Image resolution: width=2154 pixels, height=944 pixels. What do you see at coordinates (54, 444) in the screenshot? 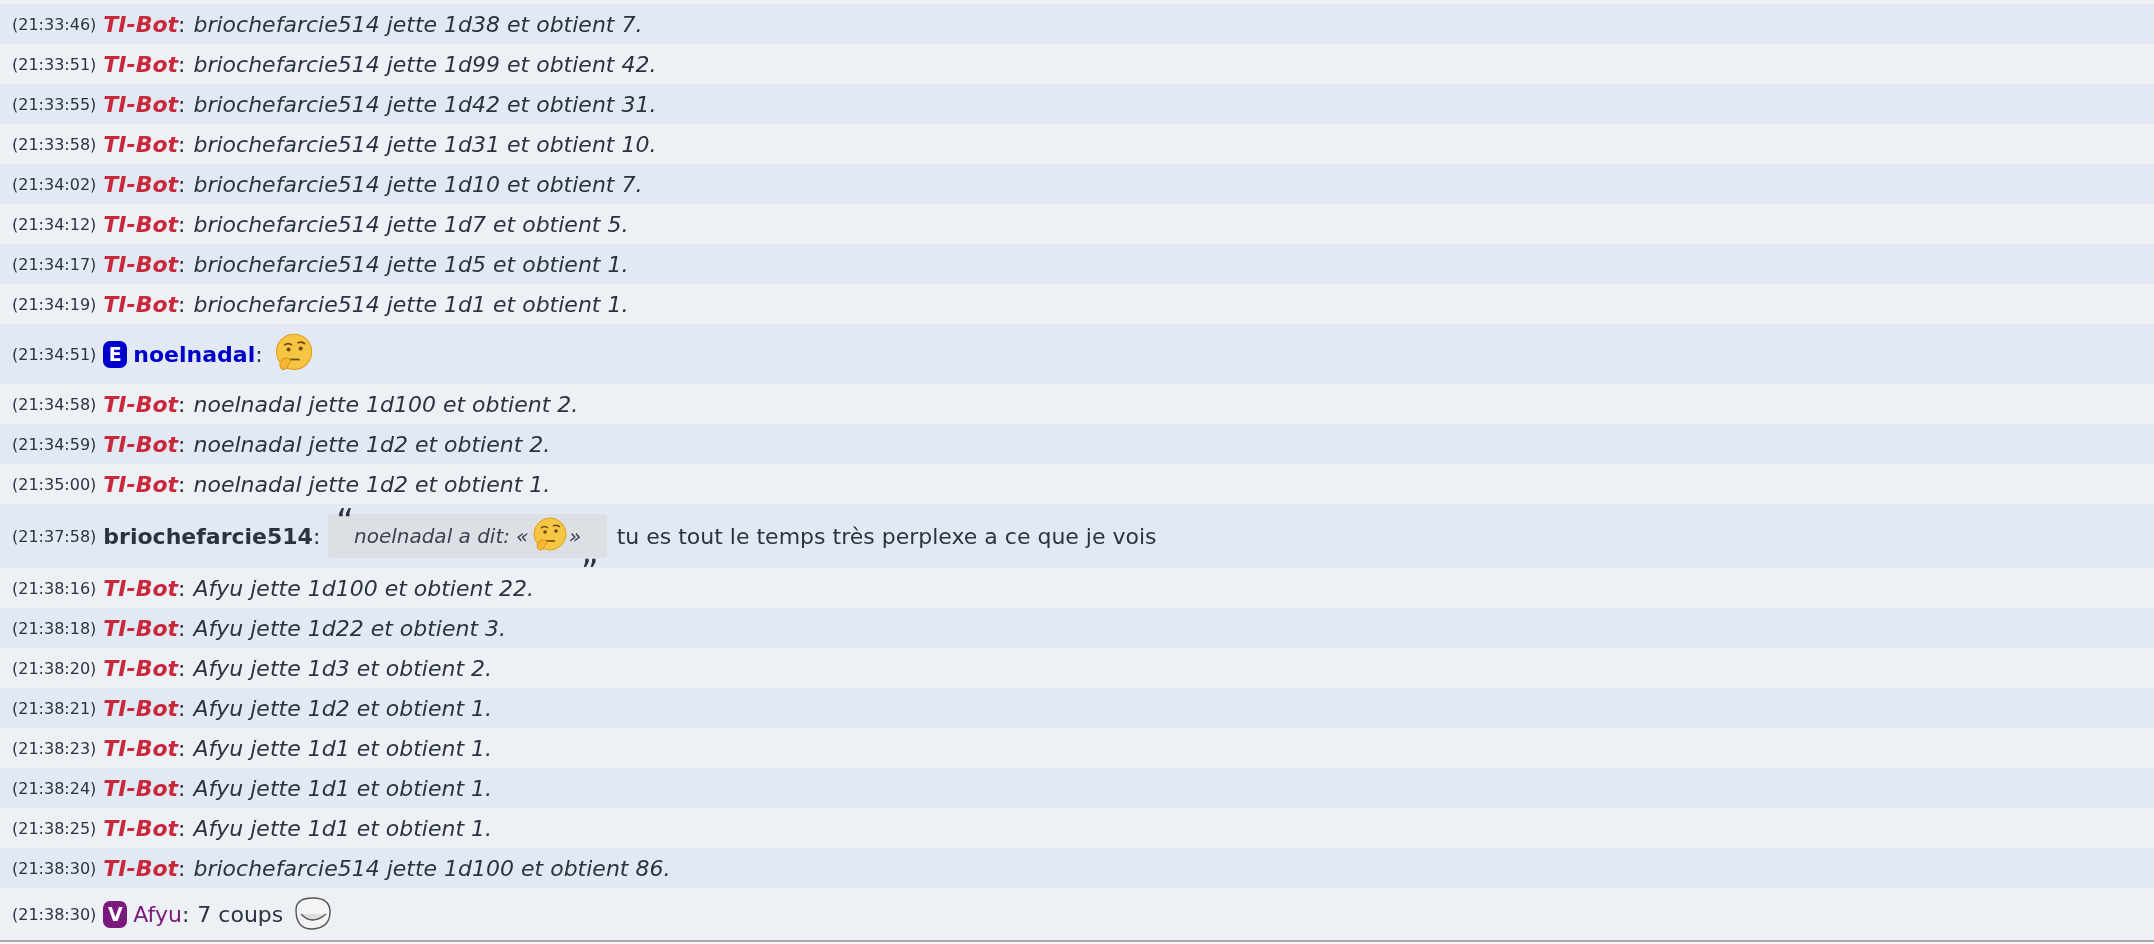
I see `timestamp: (21:34:59)` at bounding box center [54, 444].